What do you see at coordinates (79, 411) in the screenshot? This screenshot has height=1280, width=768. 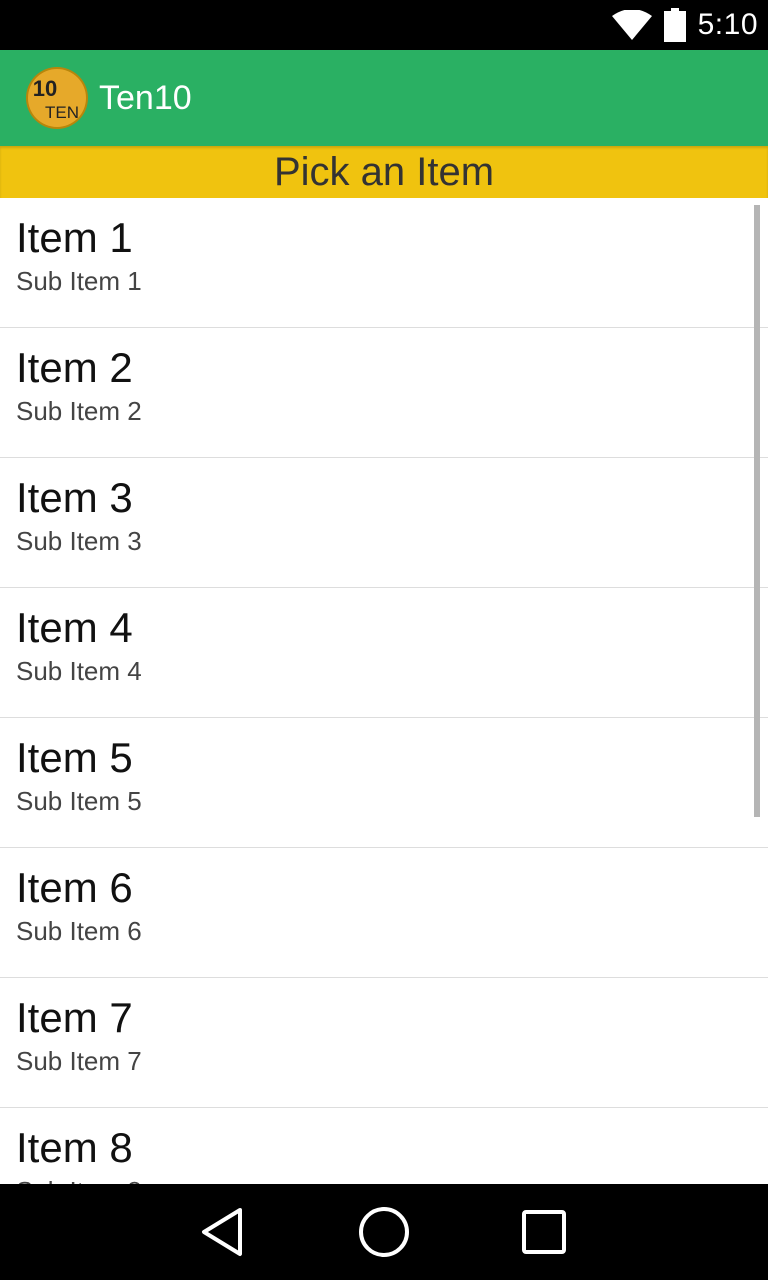 I see `item-subtitle: Sub Item 2` at bounding box center [79, 411].